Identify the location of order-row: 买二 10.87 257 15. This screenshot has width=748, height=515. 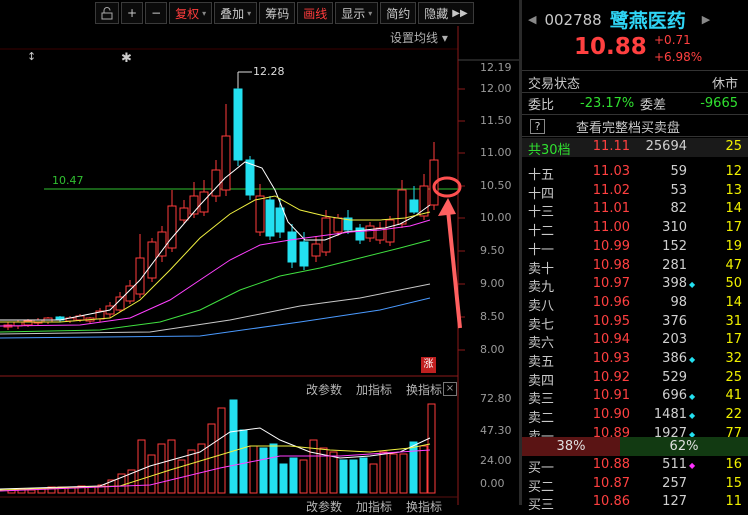
(635, 485).